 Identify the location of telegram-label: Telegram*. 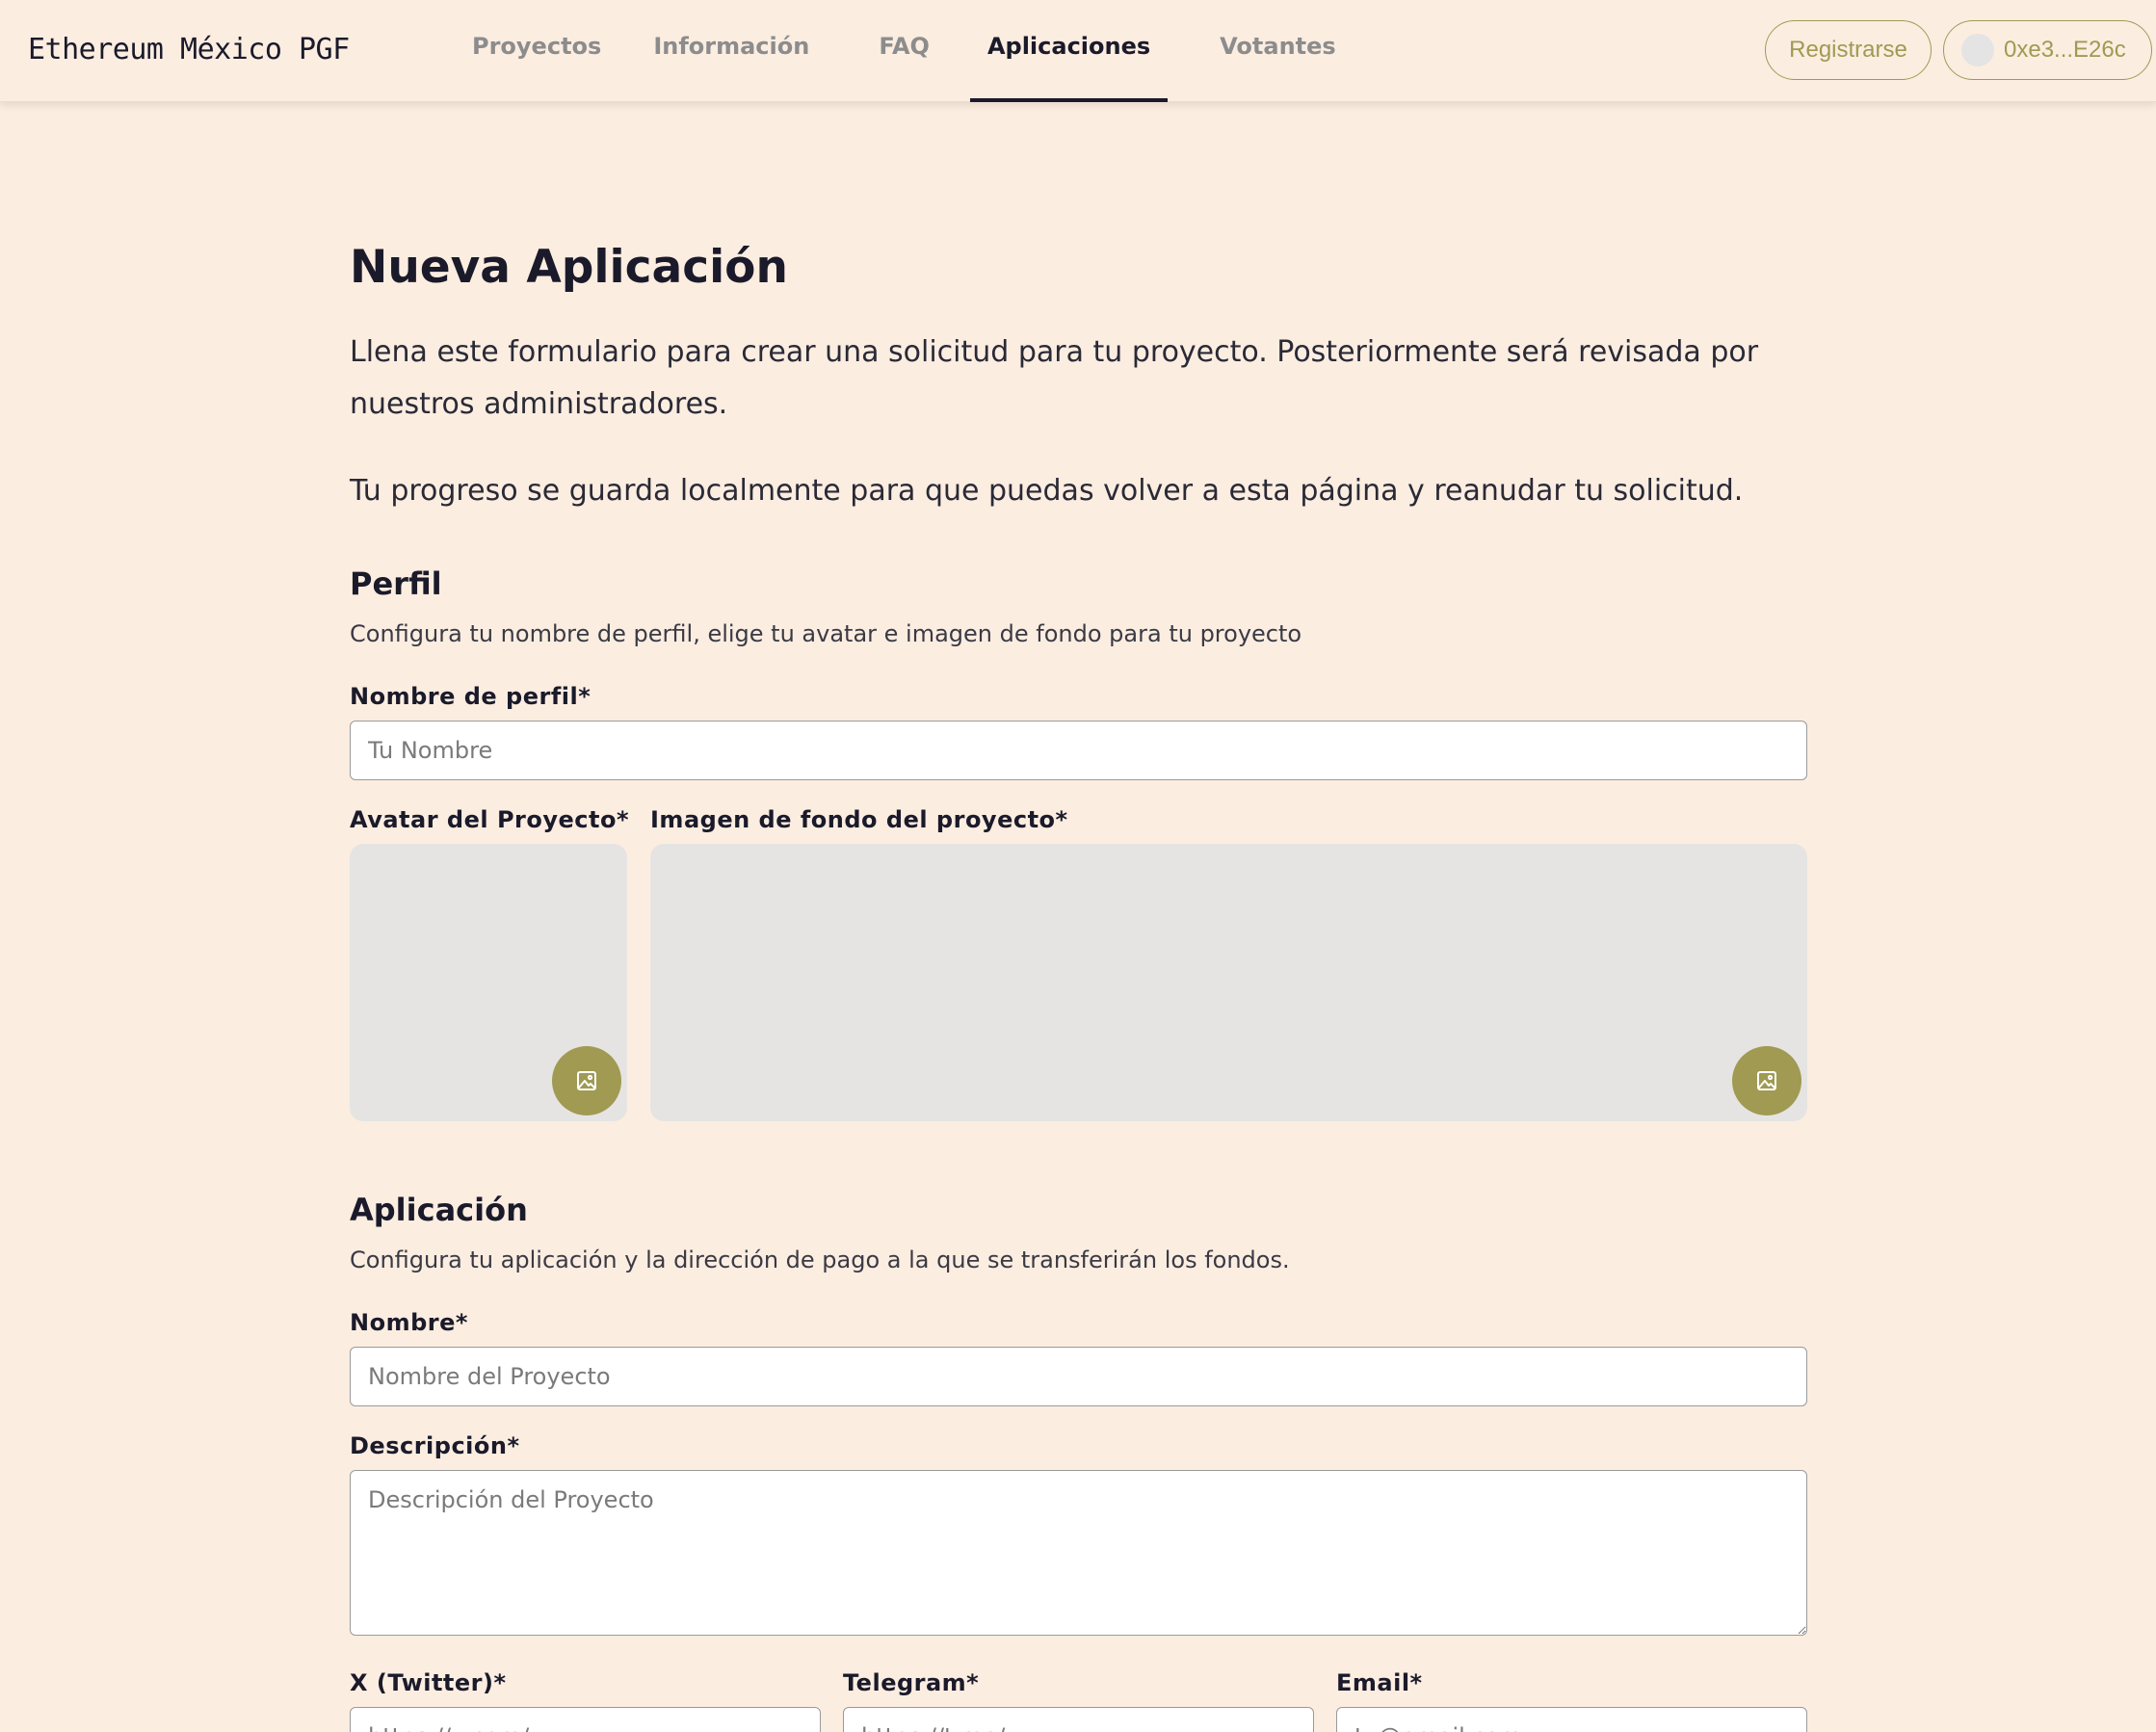
(912, 1682).